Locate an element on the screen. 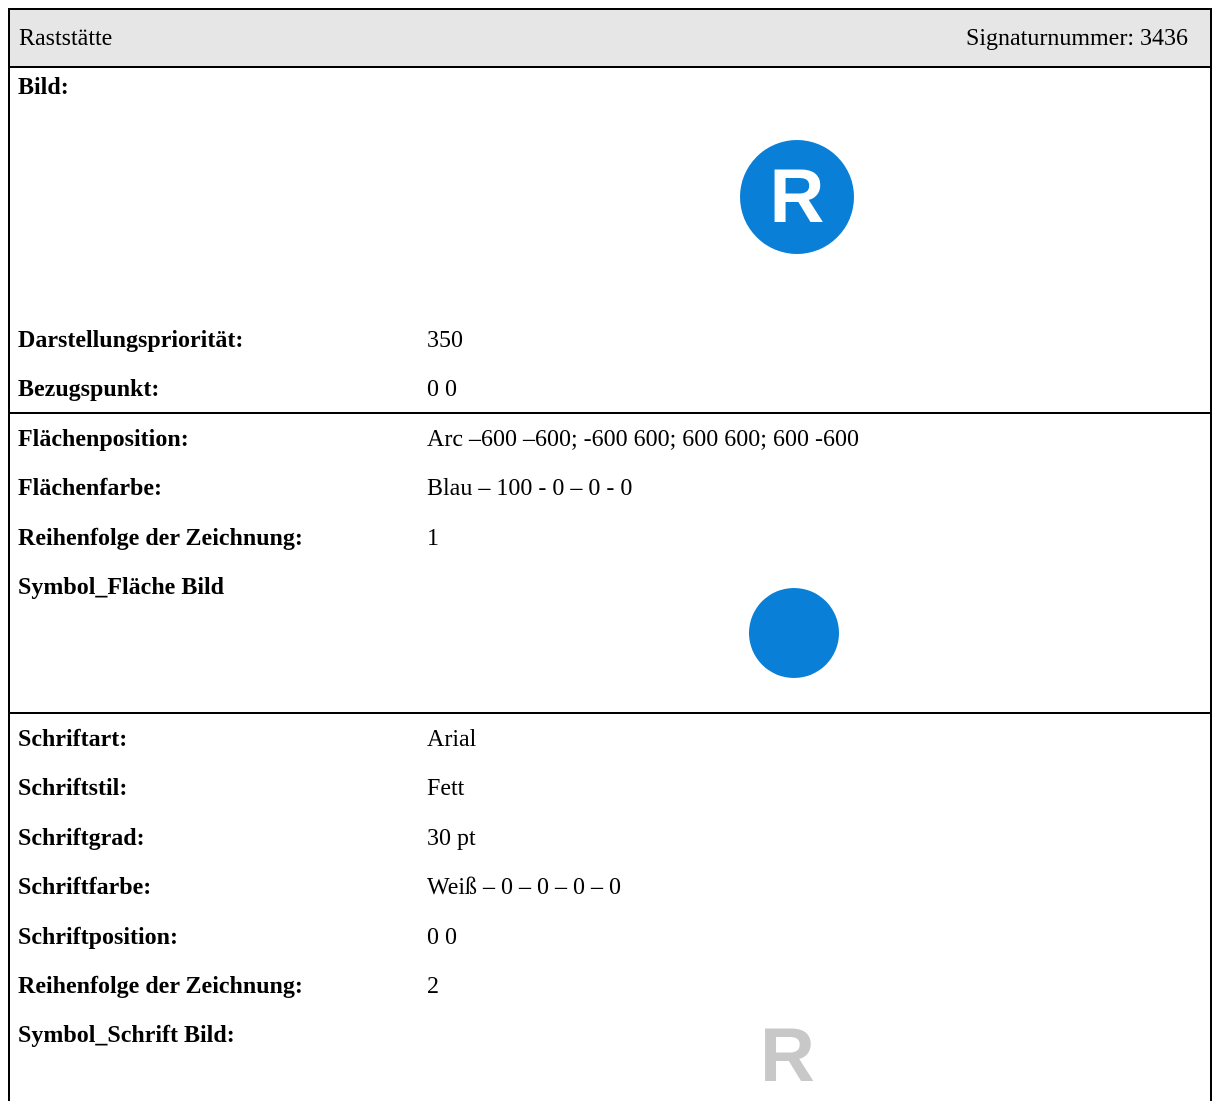  area-color-value: Blau – 100 - 0 – 0 - 0 is located at coordinates (530, 488).